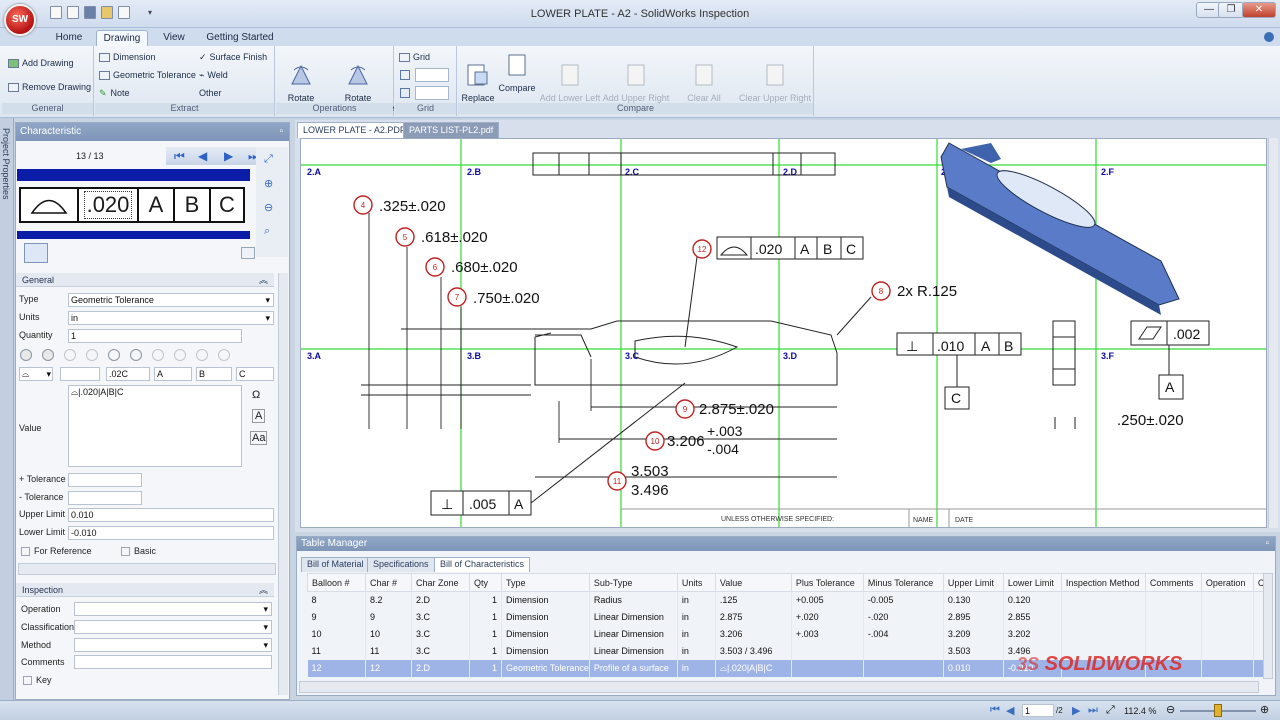  I want to click on balloon-10: 10 3.206 +.003 -.004, so click(694, 440).